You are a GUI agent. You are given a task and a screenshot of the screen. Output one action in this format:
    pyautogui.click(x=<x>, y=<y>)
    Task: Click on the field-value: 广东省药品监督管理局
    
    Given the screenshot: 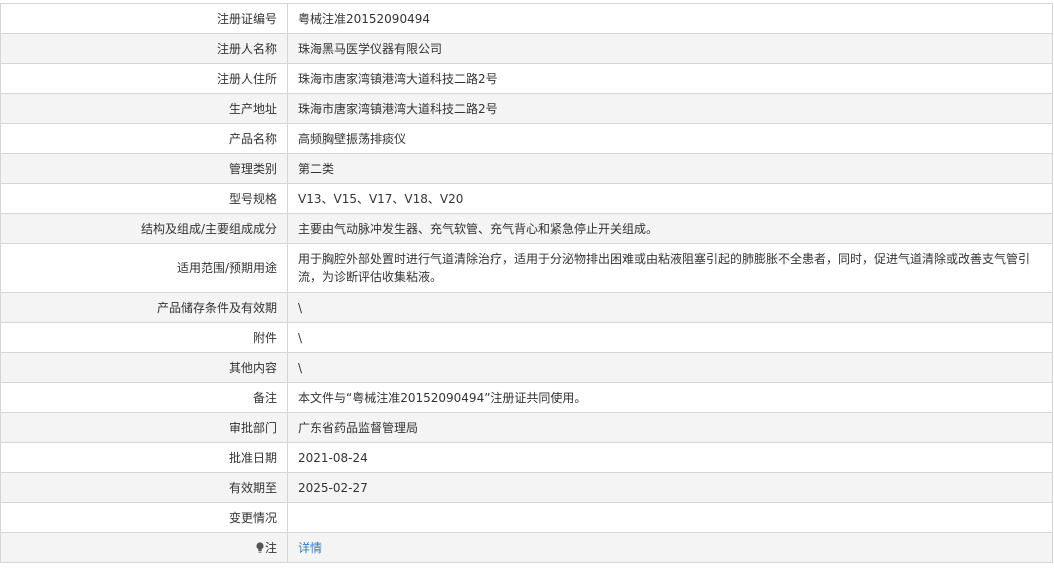 What is the action you would take?
    pyautogui.click(x=670, y=427)
    